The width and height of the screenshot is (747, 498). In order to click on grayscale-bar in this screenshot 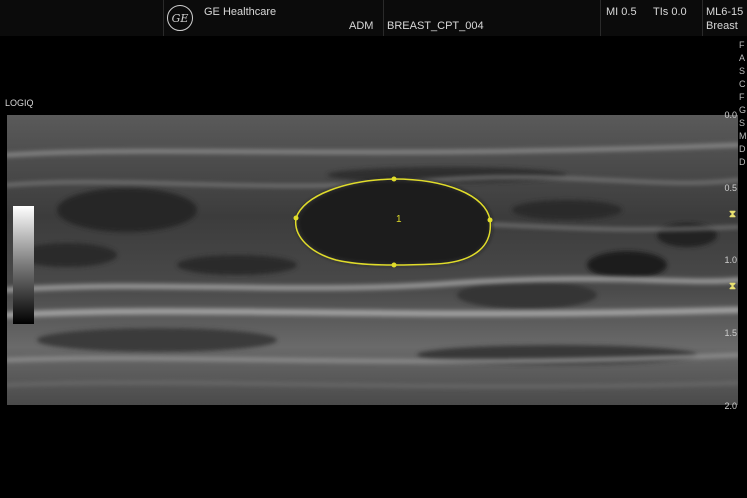, I will do `click(23, 265)`.